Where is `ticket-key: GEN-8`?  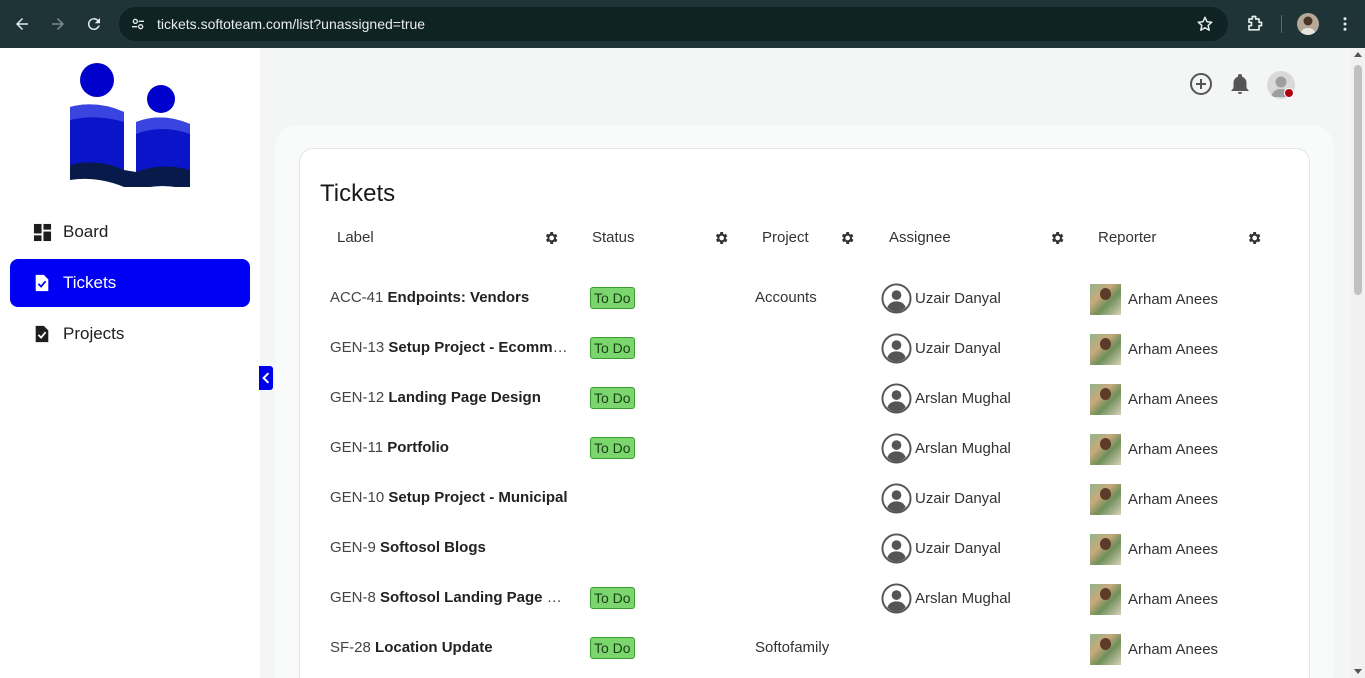
ticket-key: GEN-8 is located at coordinates (353, 597).